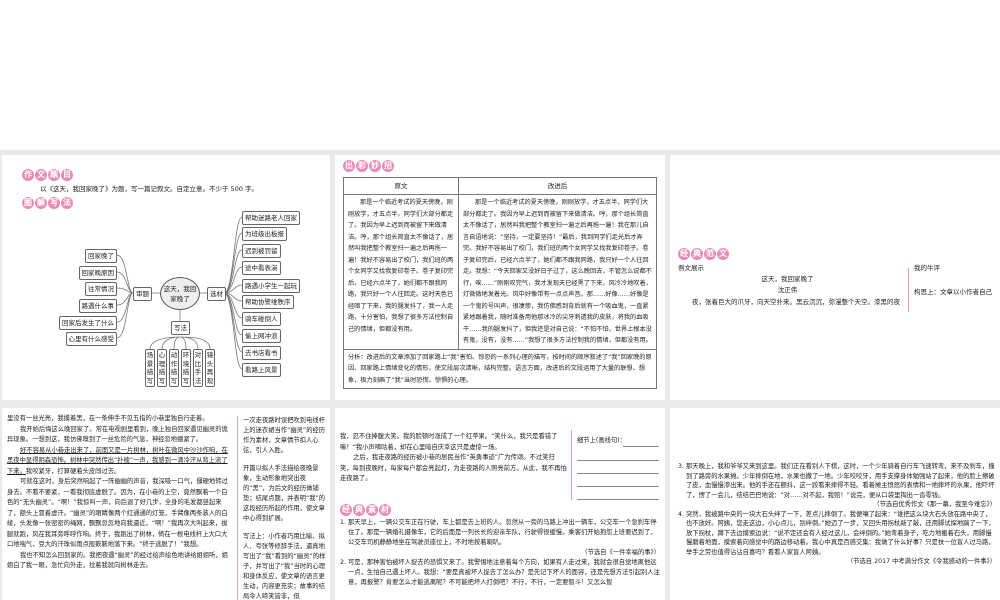 The height and width of the screenshot is (600, 1000). What do you see at coordinates (264, 234) in the screenshot?
I see `mind-map-right-node: 为班级出板报` at bounding box center [264, 234].